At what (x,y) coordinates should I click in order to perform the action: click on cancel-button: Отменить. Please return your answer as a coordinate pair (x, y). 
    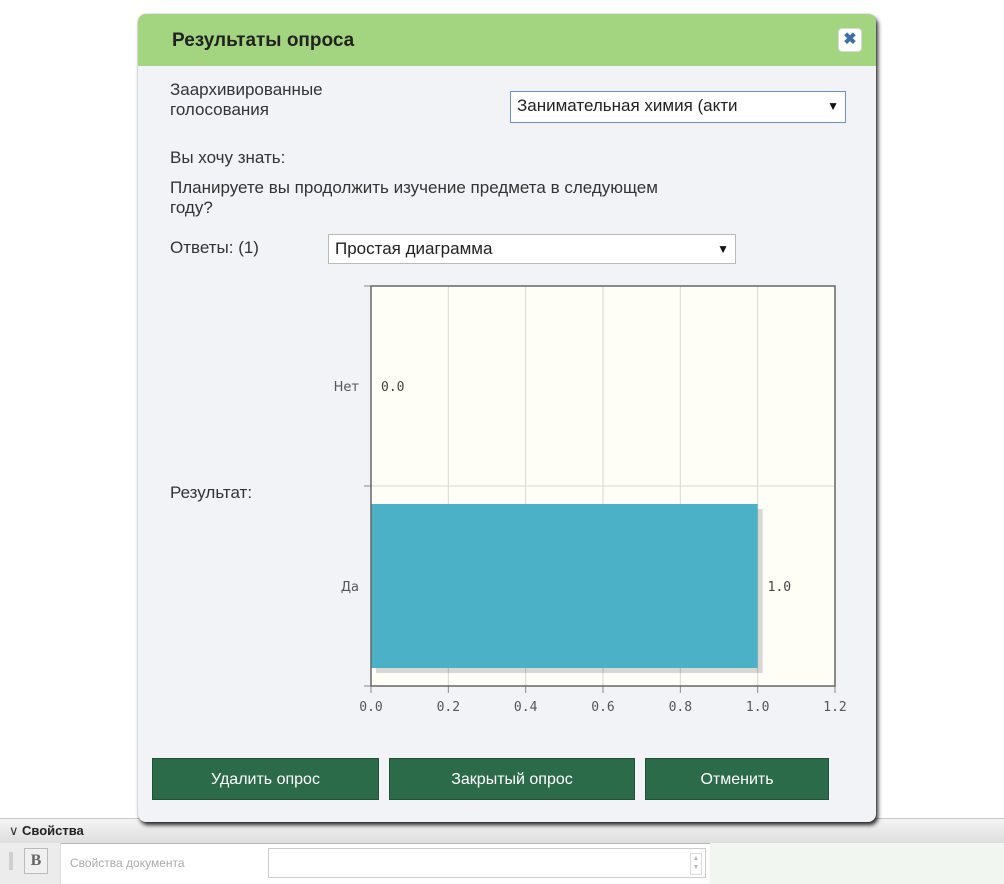
    Looking at the image, I should click on (737, 779).